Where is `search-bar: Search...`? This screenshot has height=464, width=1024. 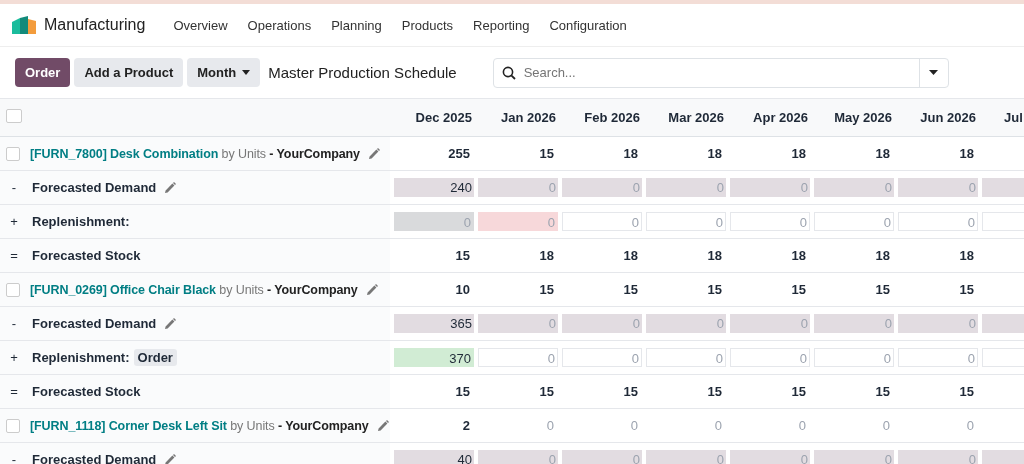
search-bar: Search... is located at coordinates (720, 72).